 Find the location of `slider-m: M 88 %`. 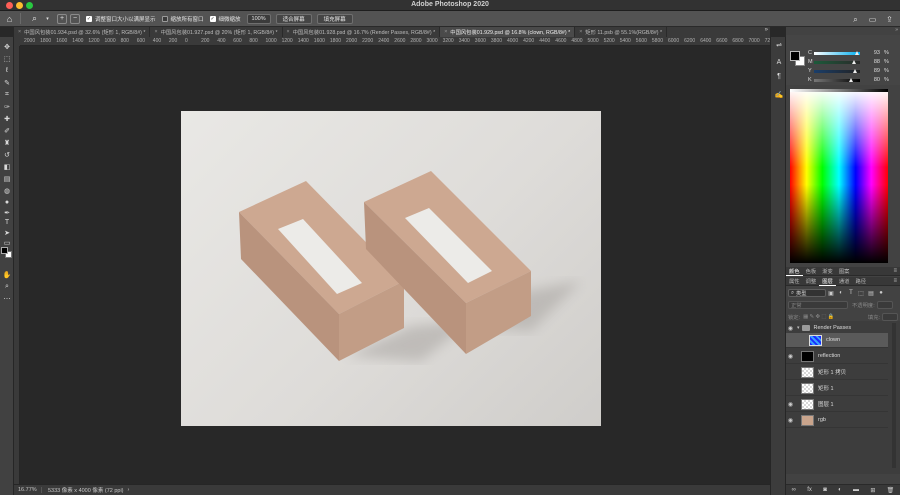

slider-m: M 88 % is located at coordinates (853, 62).